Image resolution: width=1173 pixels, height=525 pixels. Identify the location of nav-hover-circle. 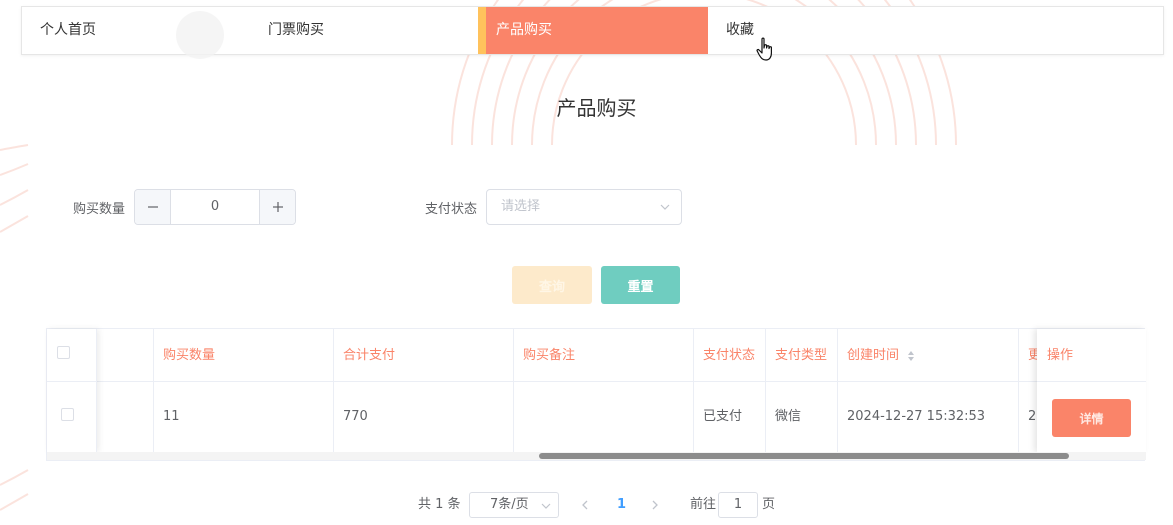
(200, 35).